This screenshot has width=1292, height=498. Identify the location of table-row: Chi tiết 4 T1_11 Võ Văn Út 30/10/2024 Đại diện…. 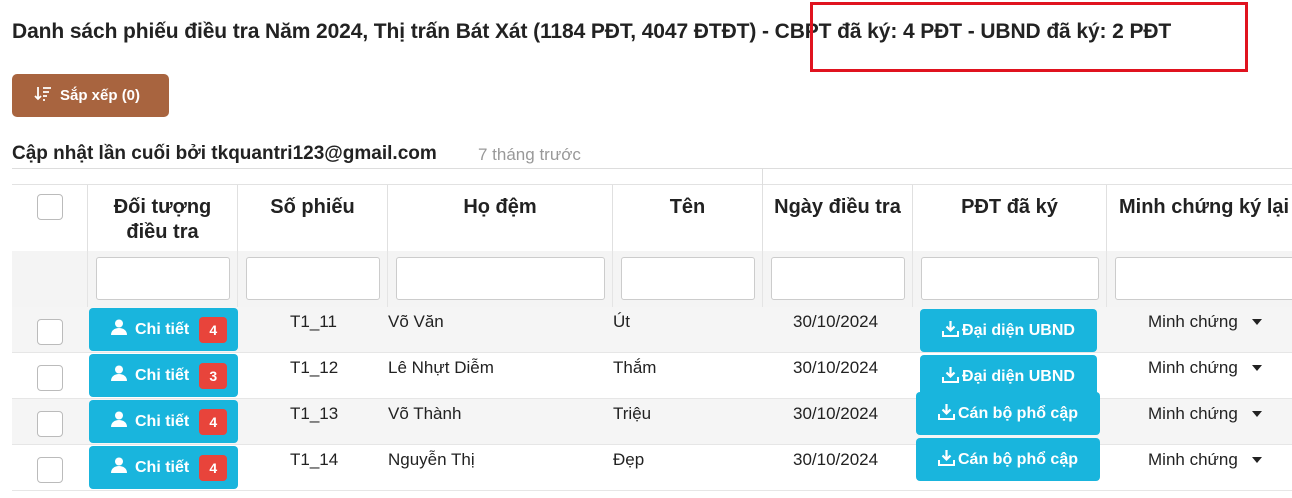
(652, 330).